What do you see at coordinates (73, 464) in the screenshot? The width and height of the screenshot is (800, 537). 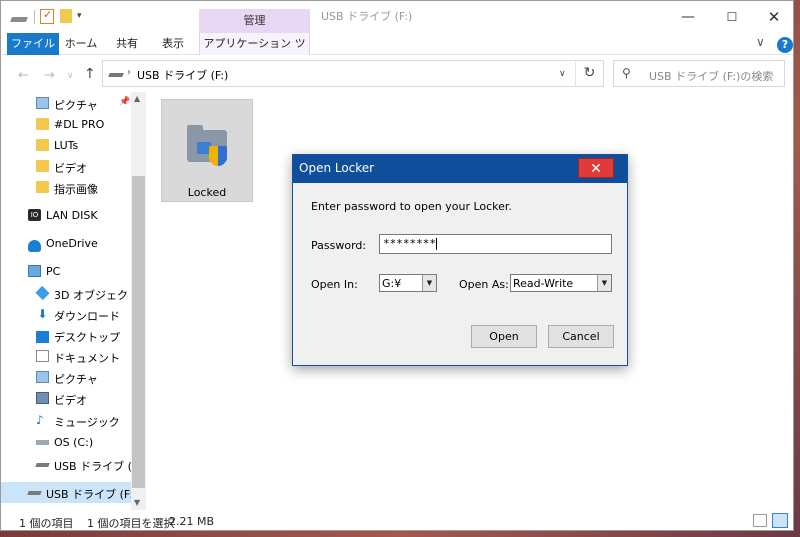 I see `nav-item-usb-f: USB ドライブ (F:)` at bounding box center [73, 464].